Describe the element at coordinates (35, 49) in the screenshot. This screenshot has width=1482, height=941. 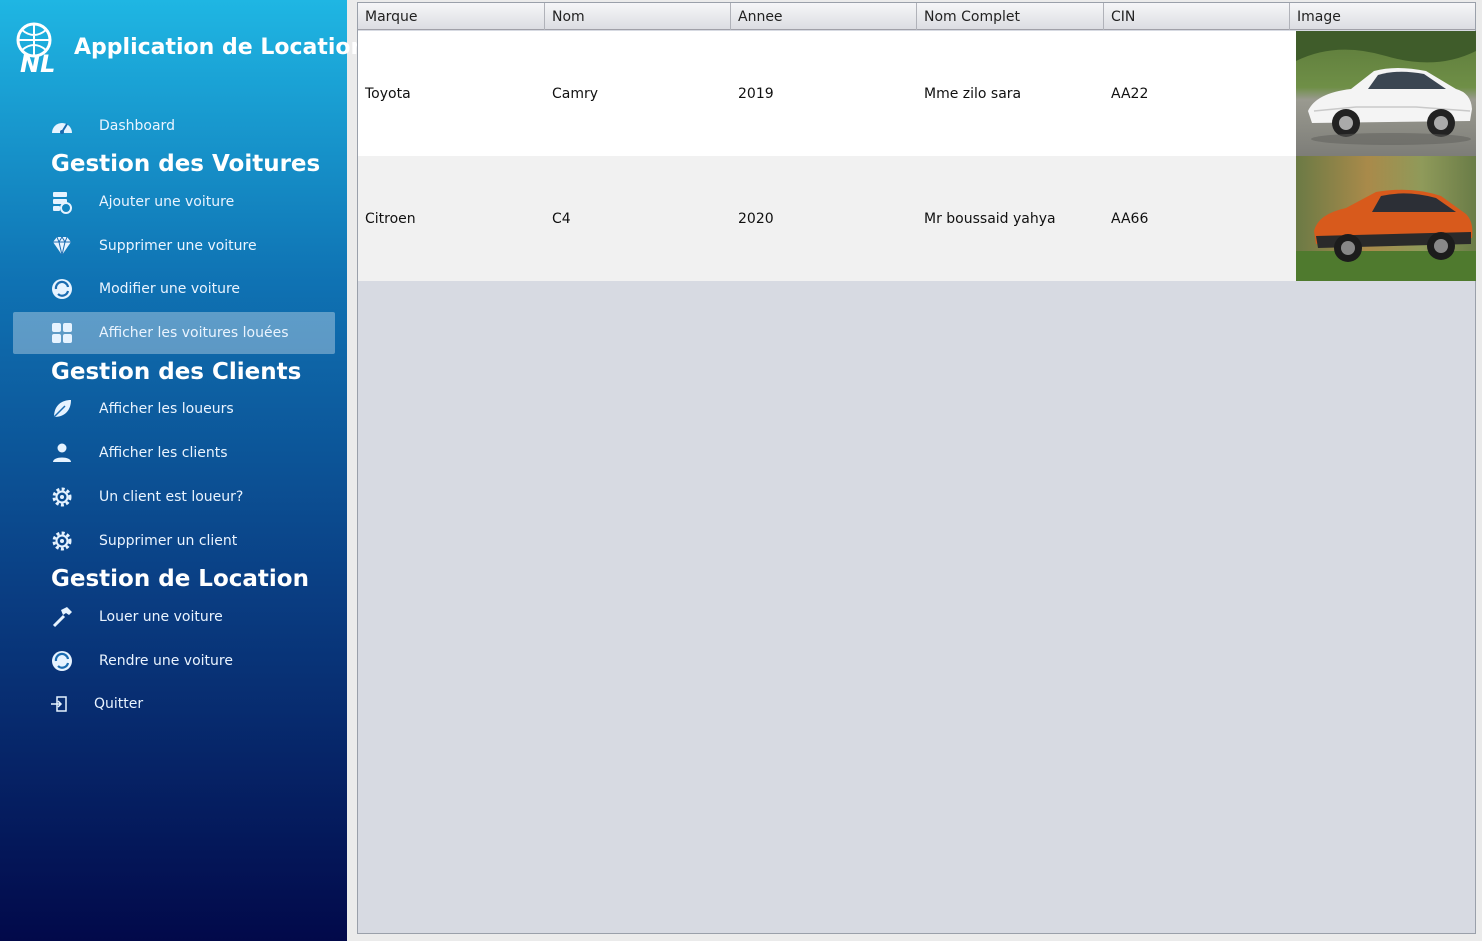
I see `app-logo-icon: NL` at that location.